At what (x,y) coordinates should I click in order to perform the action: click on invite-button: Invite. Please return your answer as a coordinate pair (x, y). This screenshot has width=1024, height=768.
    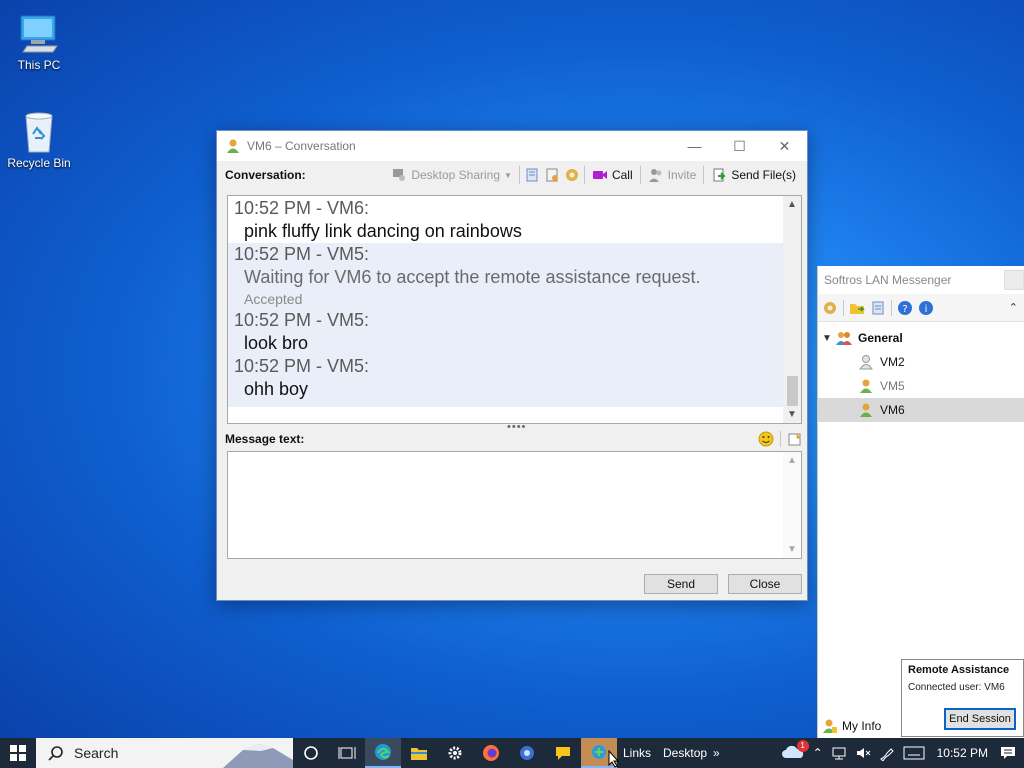
    Looking at the image, I should click on (672, 175).